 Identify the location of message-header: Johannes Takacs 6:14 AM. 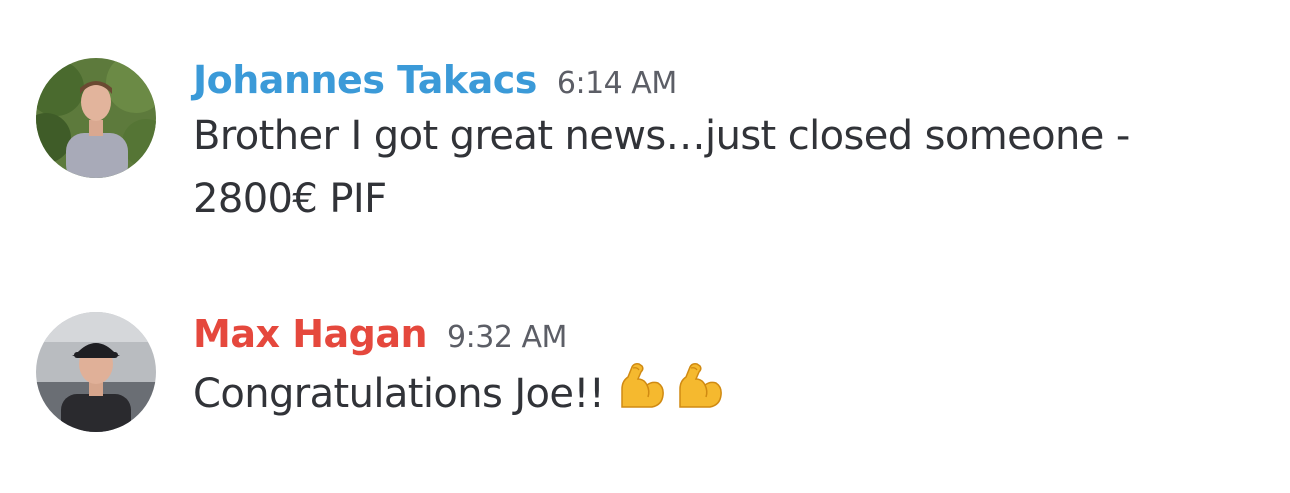
(723, 80).